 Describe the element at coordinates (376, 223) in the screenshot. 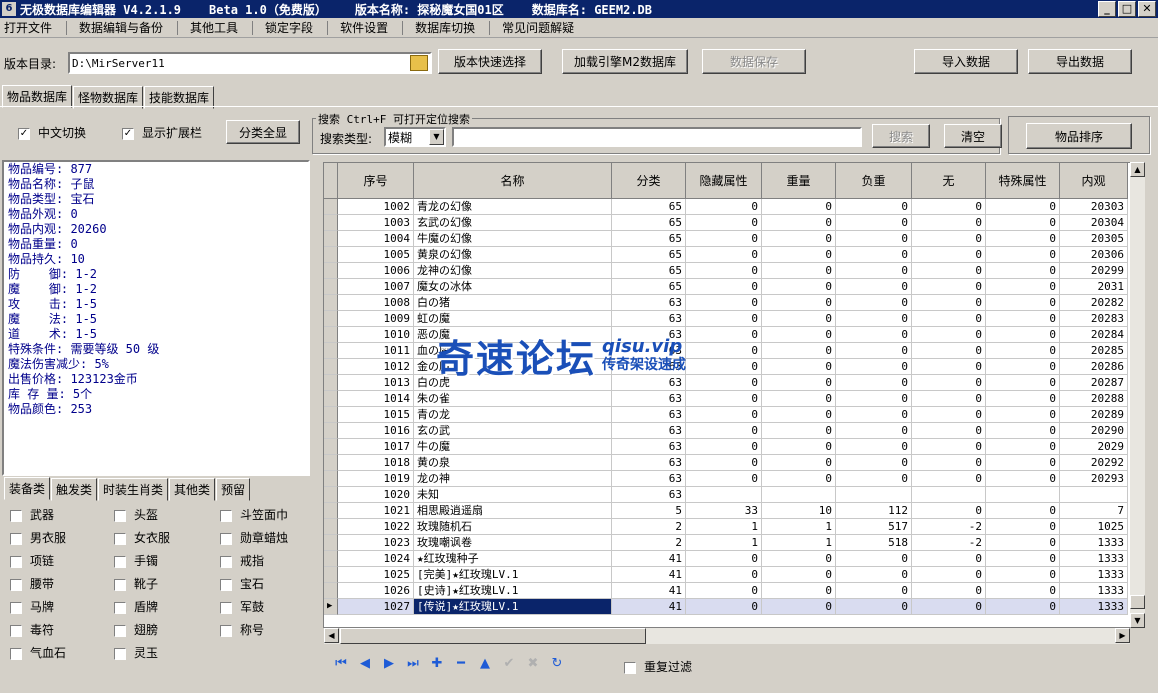

I see `table-cell: 1003` at that location.